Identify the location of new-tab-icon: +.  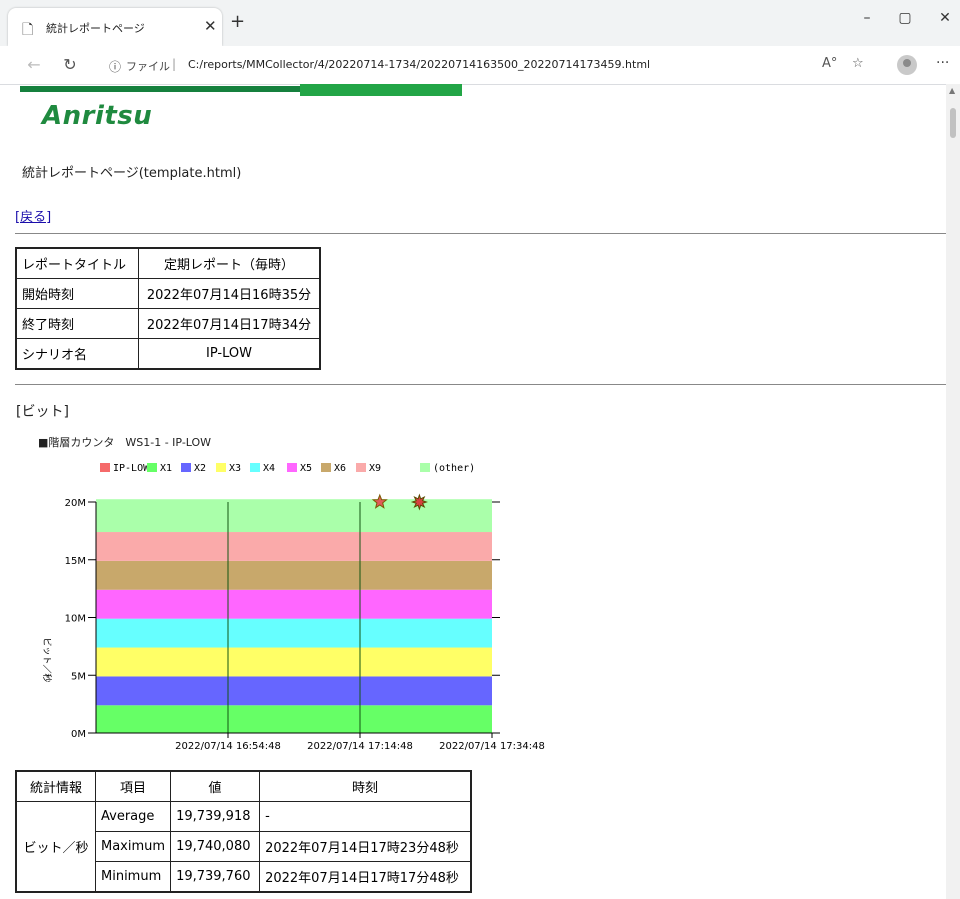
(237, 21).